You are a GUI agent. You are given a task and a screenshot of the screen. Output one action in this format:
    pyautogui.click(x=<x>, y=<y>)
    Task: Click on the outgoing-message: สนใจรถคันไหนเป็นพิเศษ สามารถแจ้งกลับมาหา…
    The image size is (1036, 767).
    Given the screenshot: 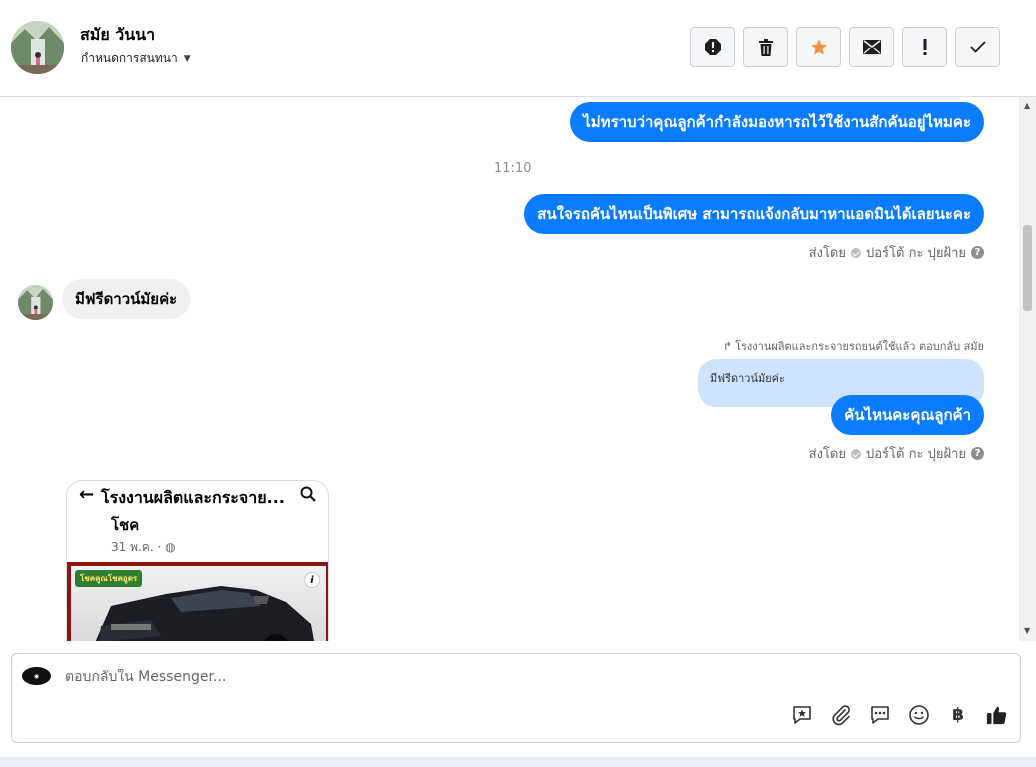 What is the action you would take?
    pyautogui.click(x=754, y=214)
    